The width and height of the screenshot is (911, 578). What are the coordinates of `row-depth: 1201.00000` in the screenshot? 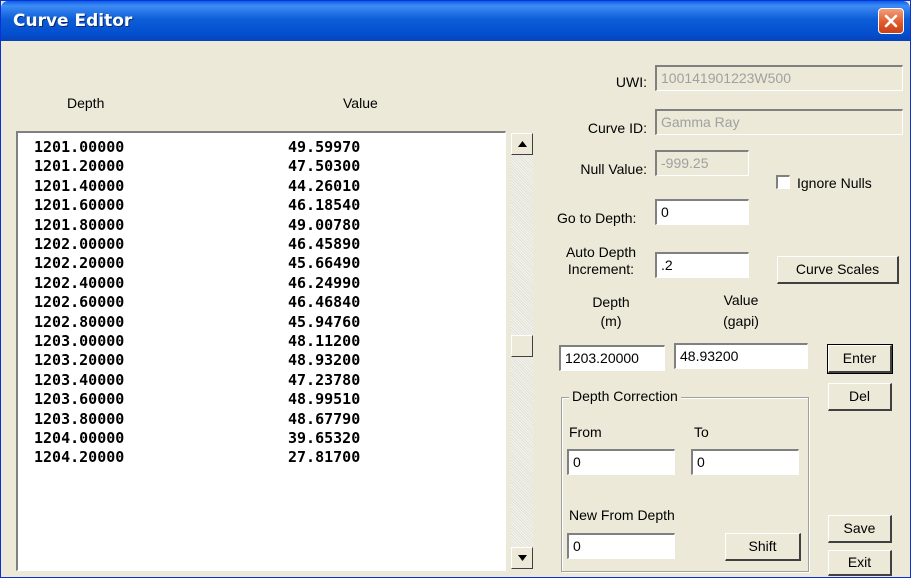 It's located at (79, 147).